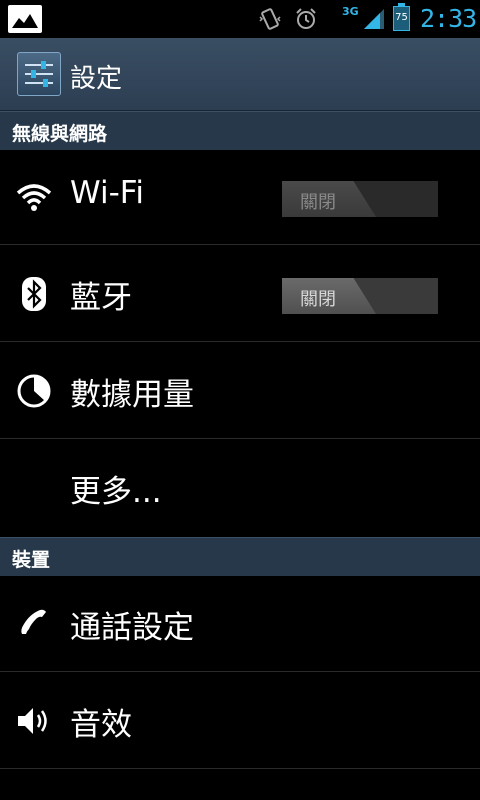 The height and width of the screenshot is (800, 480). What do you see at coordinates (240, 624) in the screenshot?
I see `list-item-call-settings: 通話設定` at bounding box center [240, 624].